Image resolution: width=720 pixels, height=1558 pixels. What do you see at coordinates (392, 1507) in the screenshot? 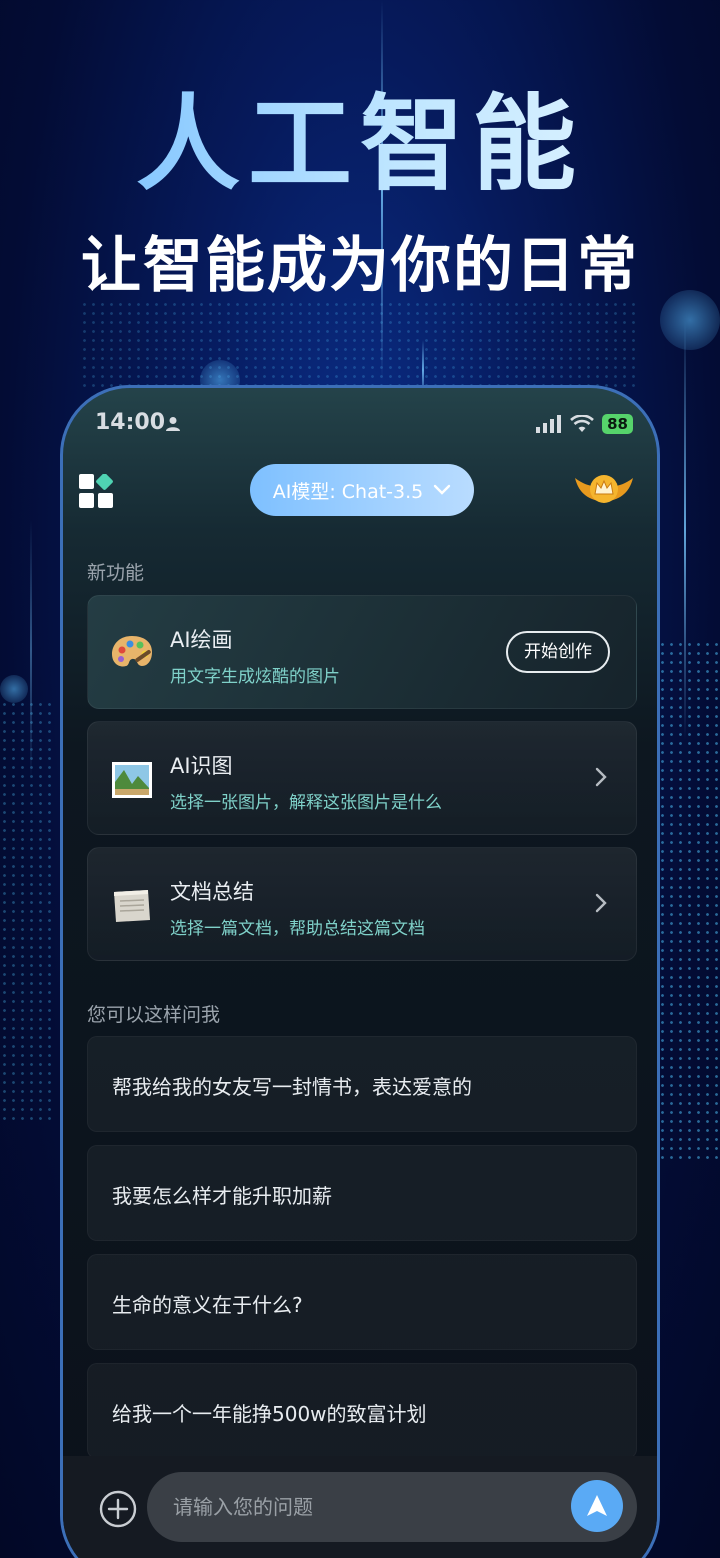
I see `question-input` at bounding box center [392, 1507].